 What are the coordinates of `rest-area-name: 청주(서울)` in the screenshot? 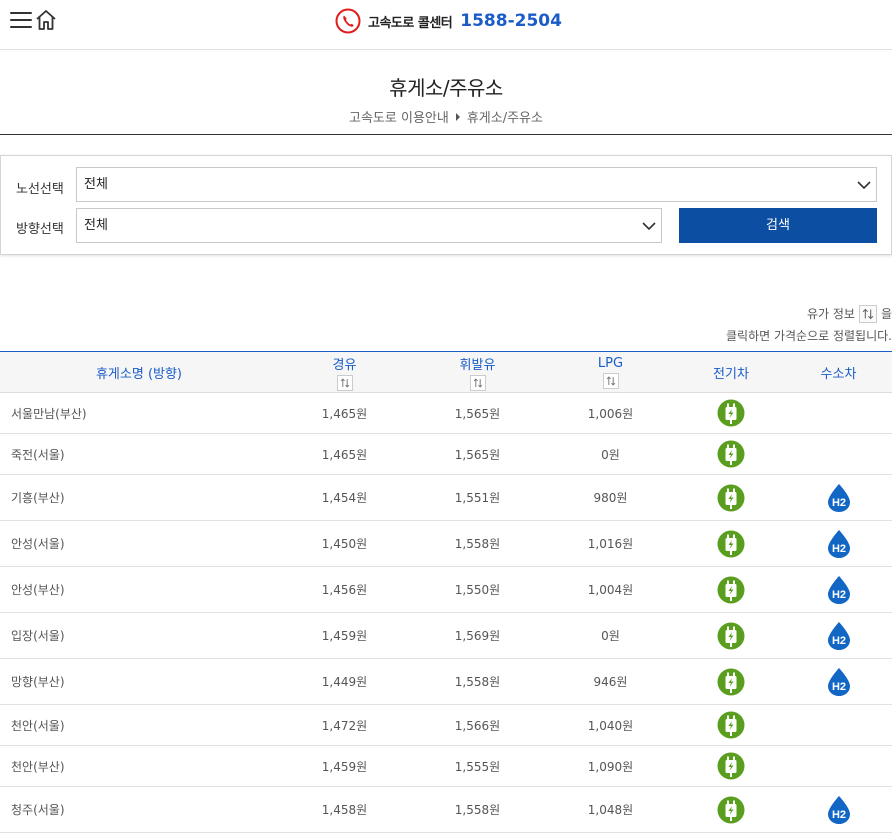 It's located at (139, 809).